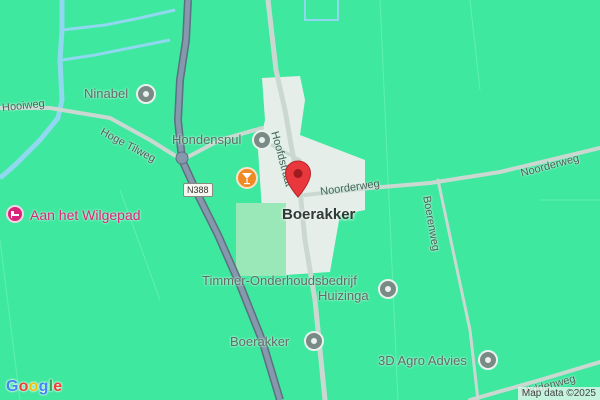 Image resolution: width=600 pixels, height=400 pixels. Describe the element at coordinates (198, 190) in the screenshot. I see `route-shield-n388: N388` at that location.